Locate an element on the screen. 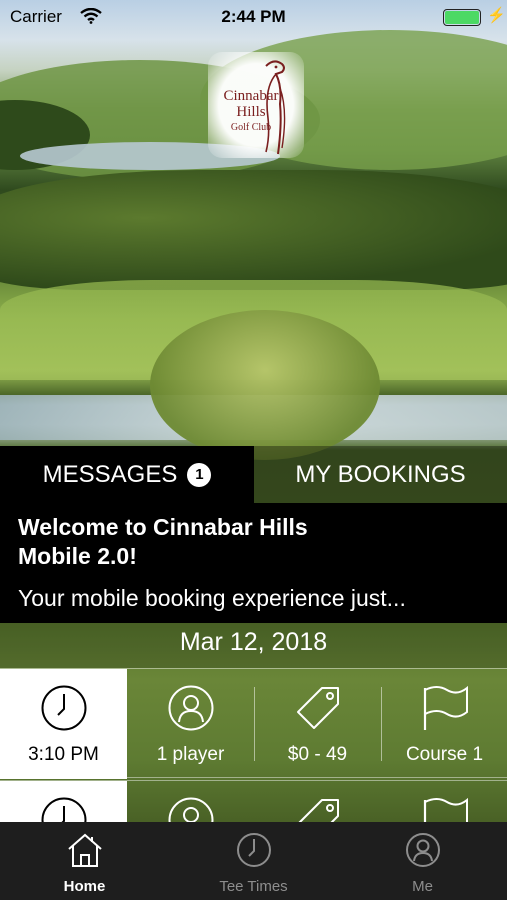 Image resolution: width=507 pixels, height=900 pixels. tee-time-label: 3:10 PM is located at coordinates (63, 754).